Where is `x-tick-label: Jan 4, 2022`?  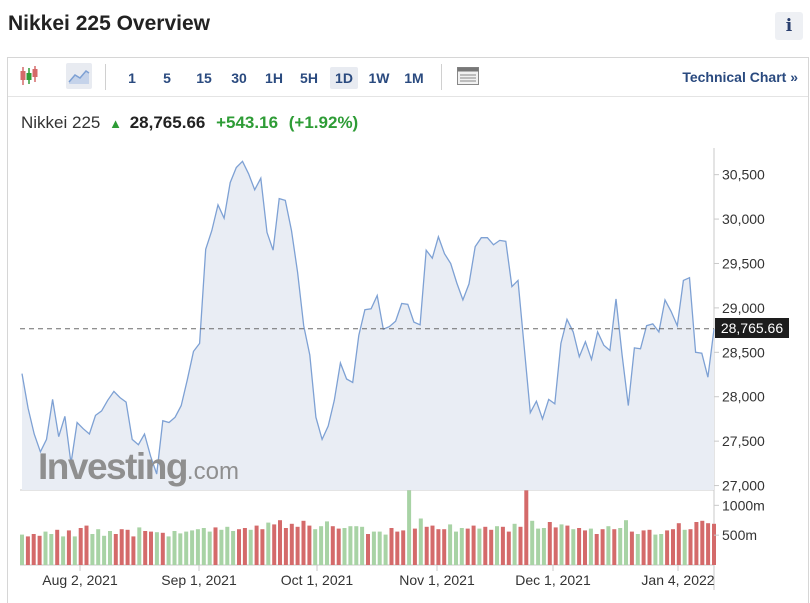
x-tick-label: Jan 4, 2022 is located at coordinates (677, 580).